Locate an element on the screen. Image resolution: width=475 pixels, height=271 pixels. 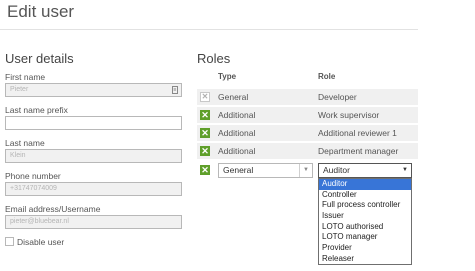
role-row: ✕ Additional Additional reviewer 1 is located at coordinates (307, 133).